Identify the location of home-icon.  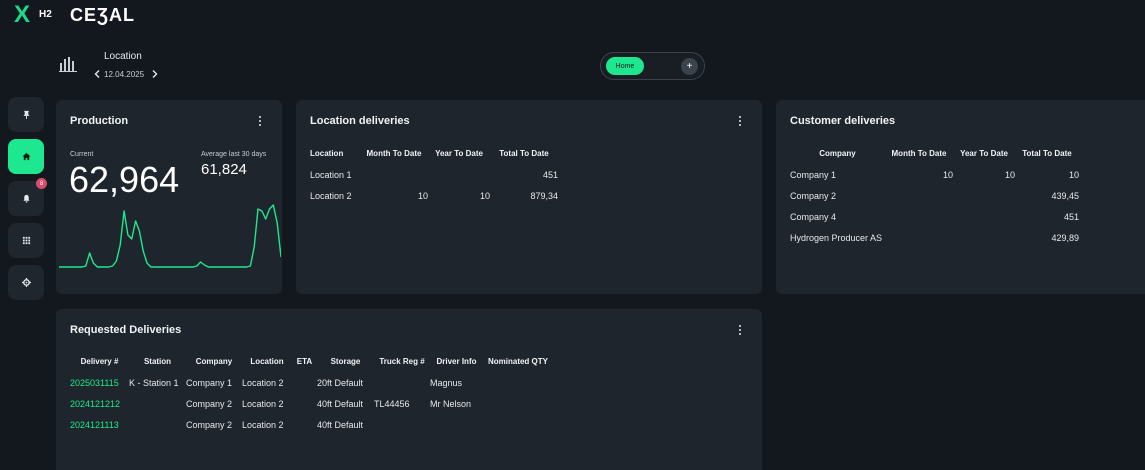
(26, 156).